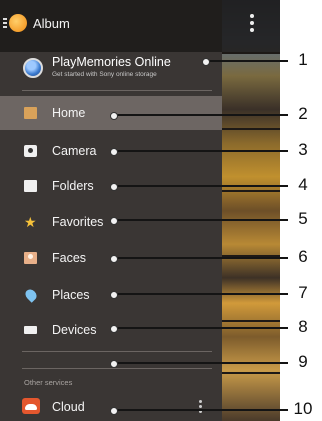 The image size is (322, 421). What do you see at coordinates (303, 218) in the screenshot?
I see `callout-number: 5` at bounding box center [303, 218].